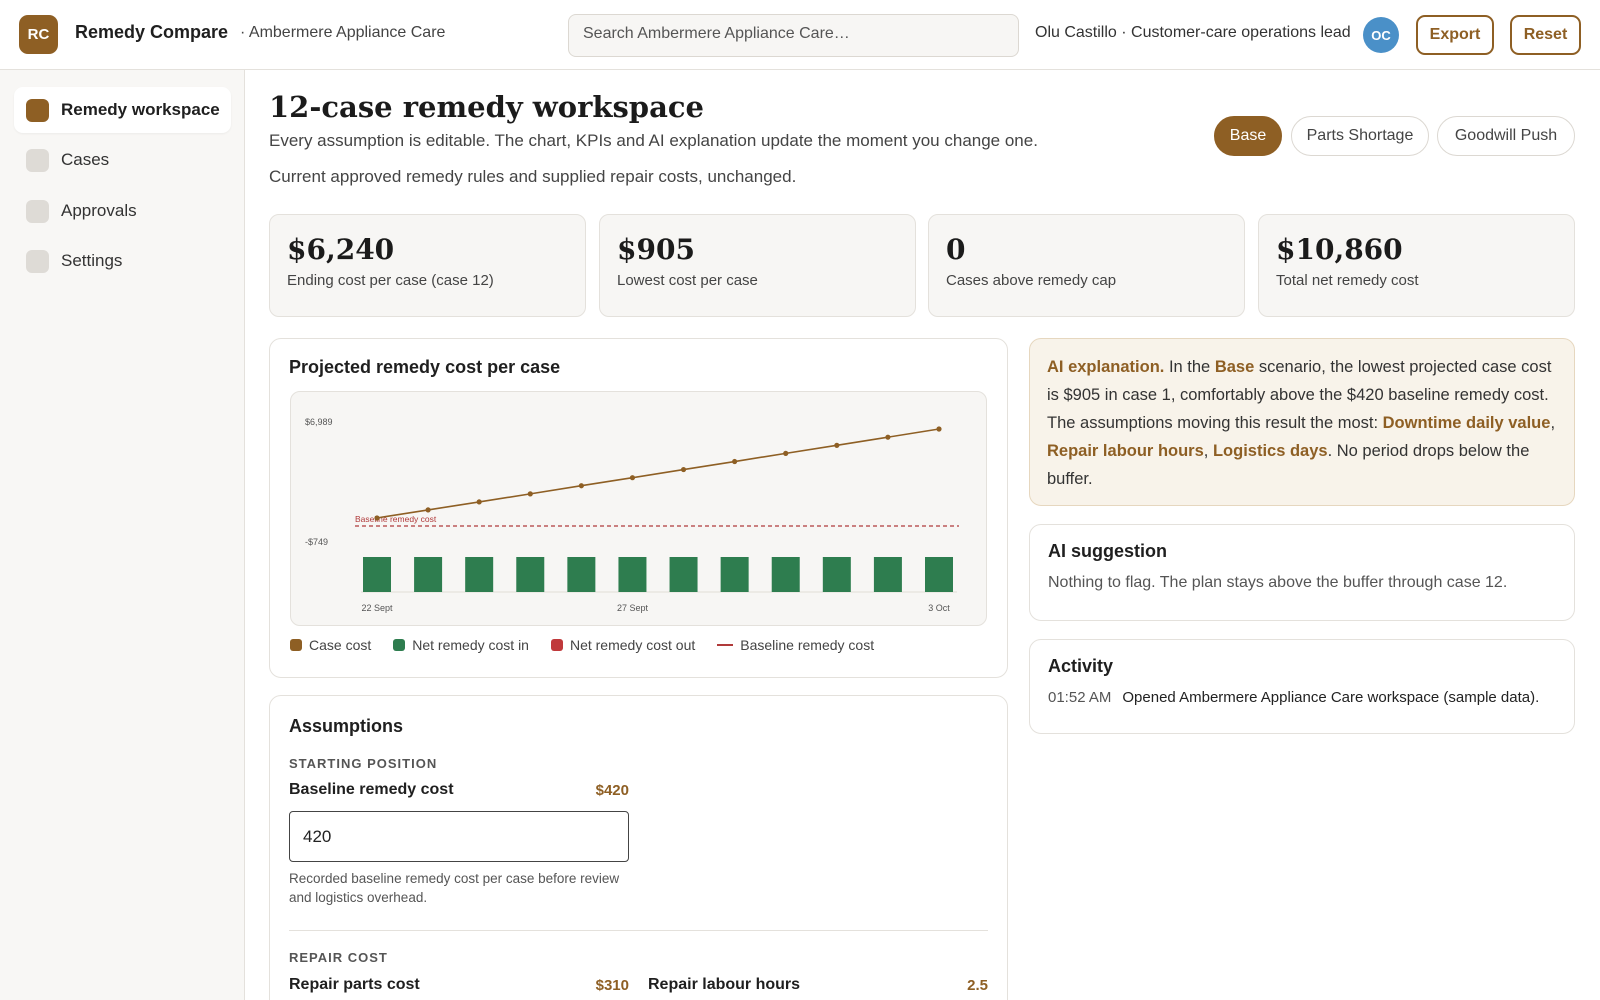 Image resolution: width=1600 pixels, height=1000 pixels. Describe the element at coordinates (37, 211) in the screenshot. I see `approvals-icon` at that location.